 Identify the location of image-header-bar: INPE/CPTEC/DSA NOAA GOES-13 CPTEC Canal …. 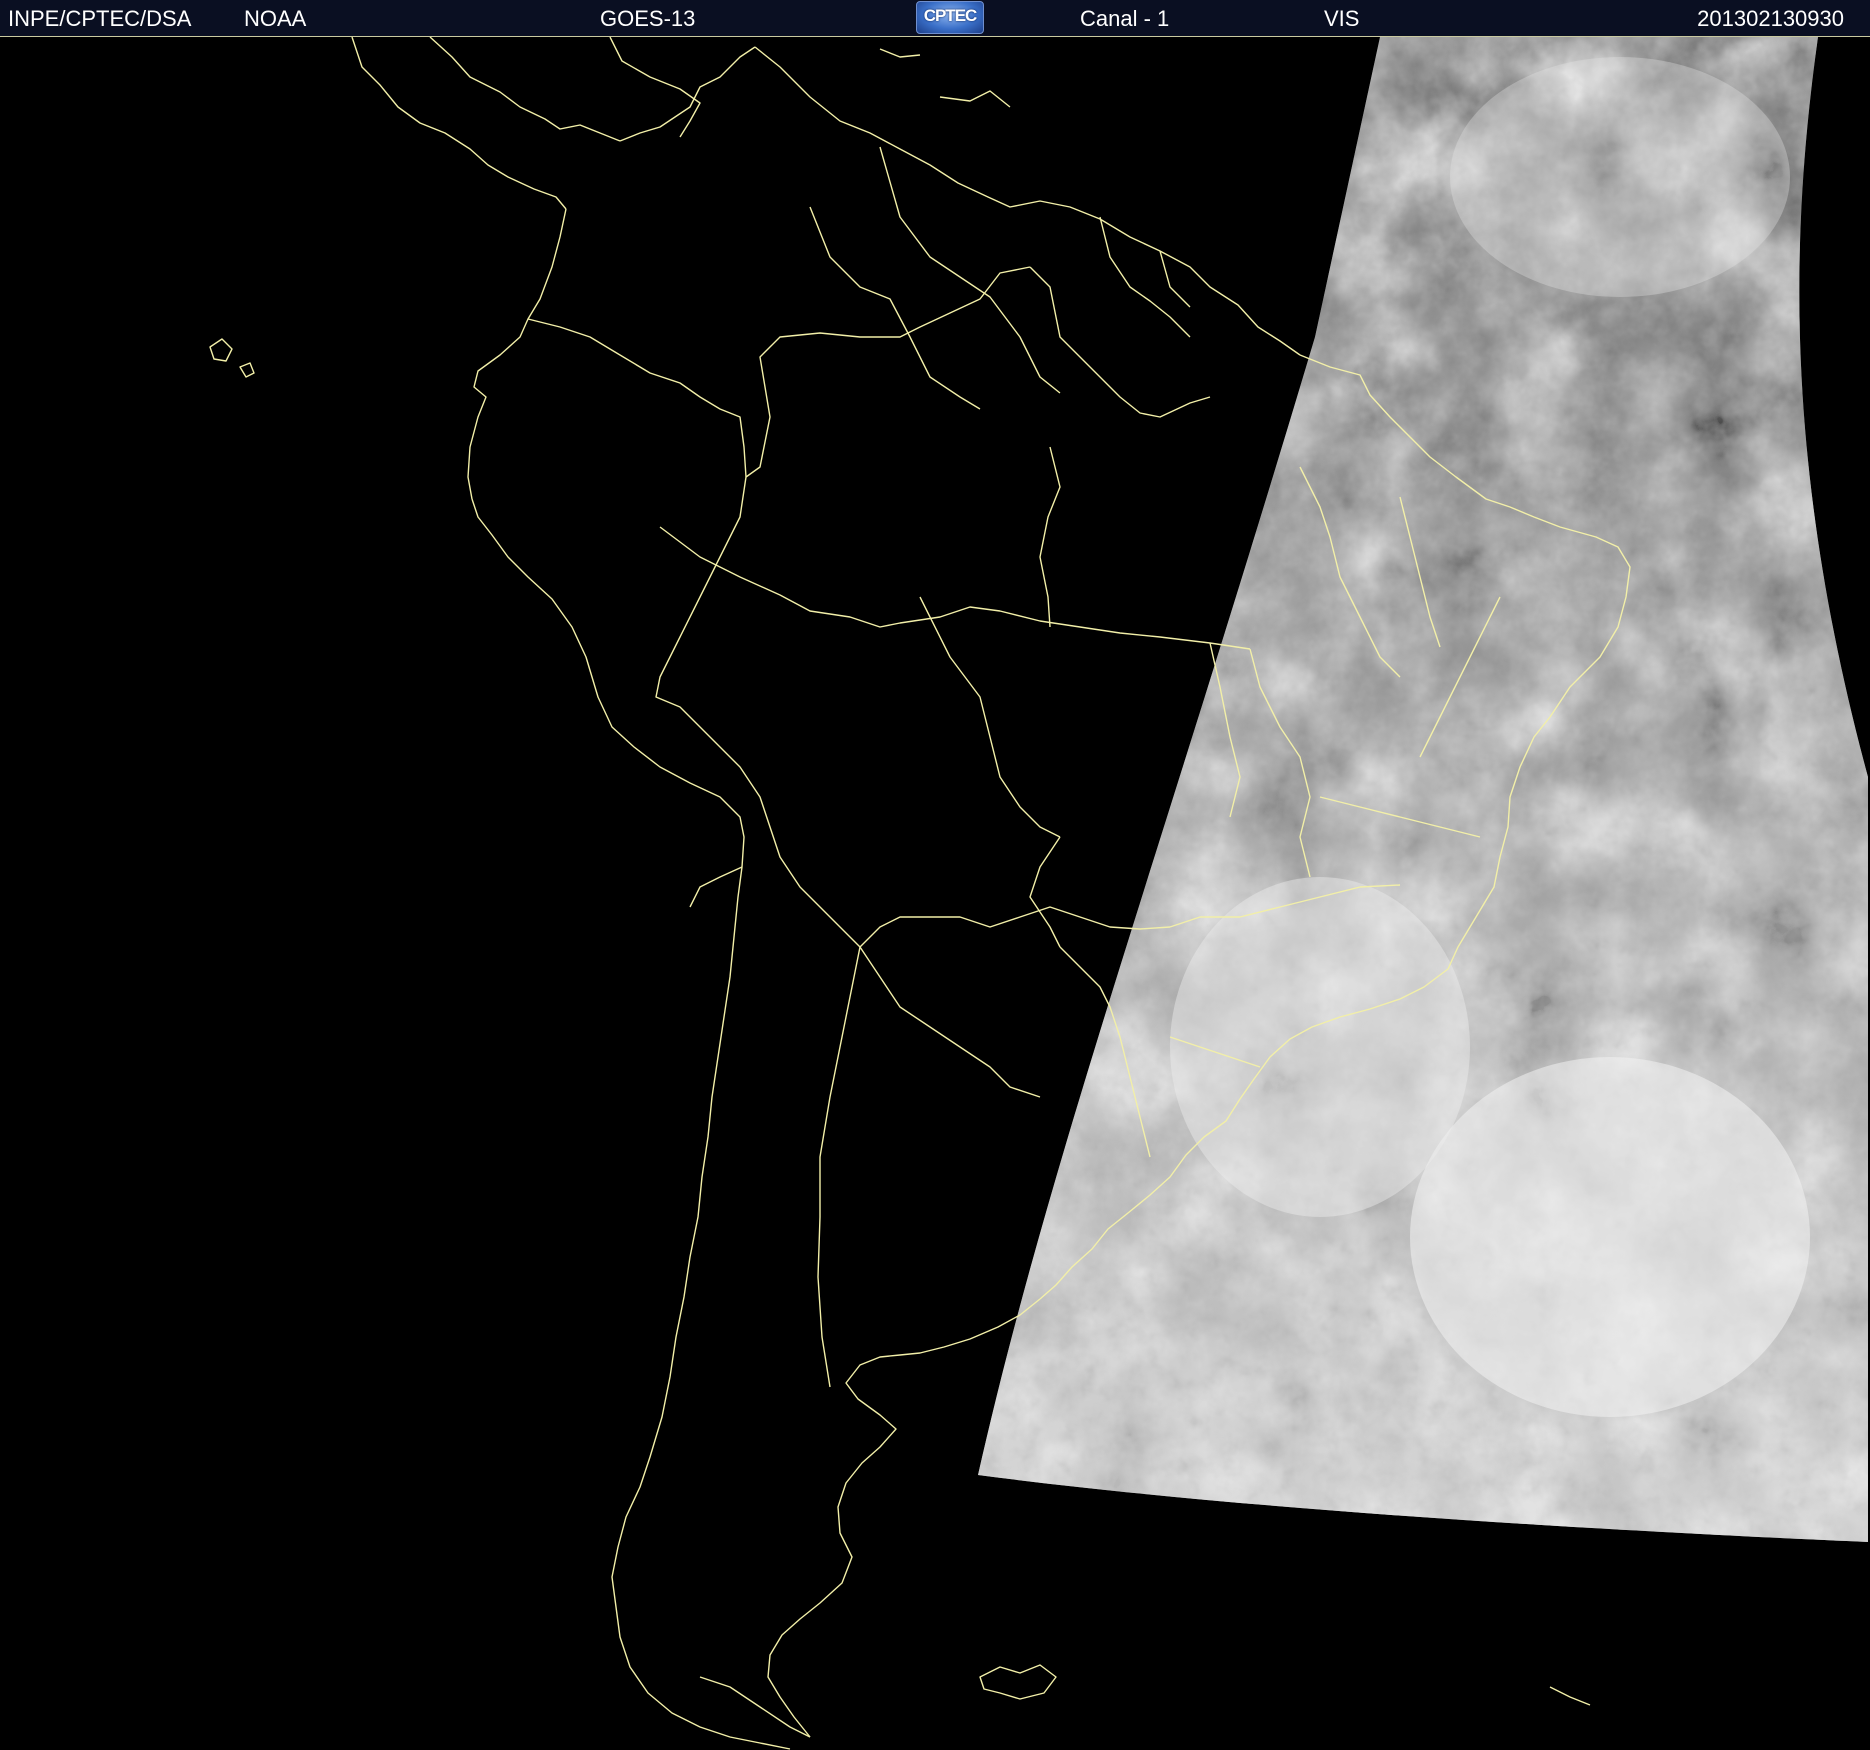
(935, 18).